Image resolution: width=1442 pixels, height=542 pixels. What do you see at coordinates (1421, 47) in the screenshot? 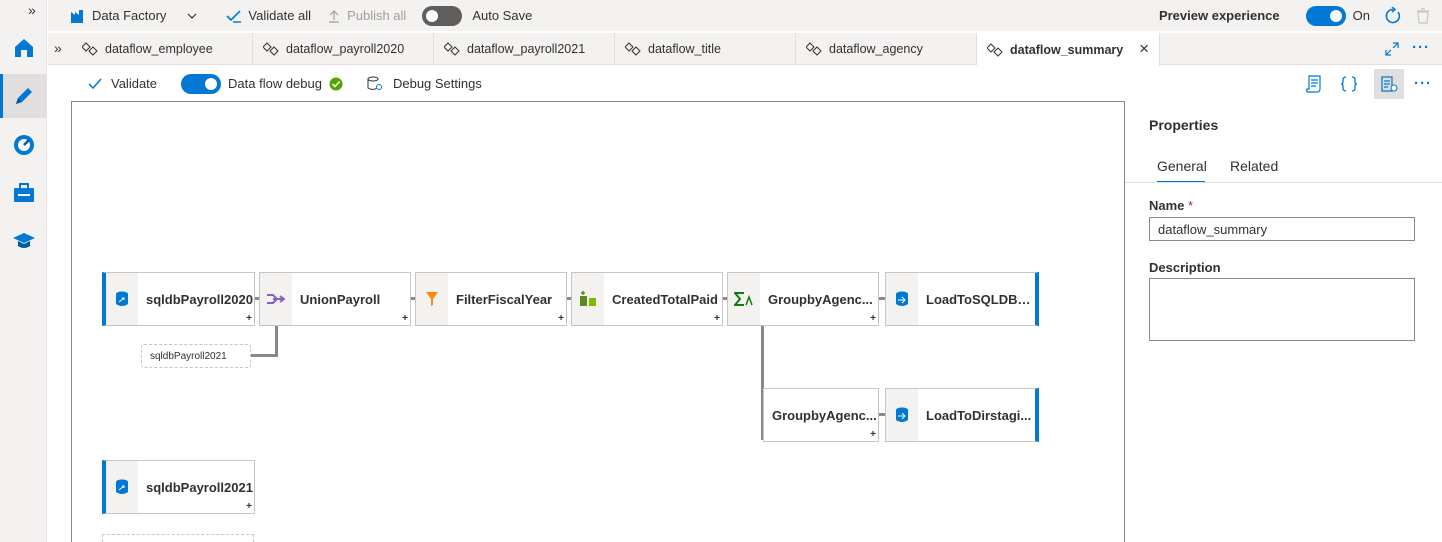
I see `tab-more-icon: ···` at bounding box center [1421, 47].